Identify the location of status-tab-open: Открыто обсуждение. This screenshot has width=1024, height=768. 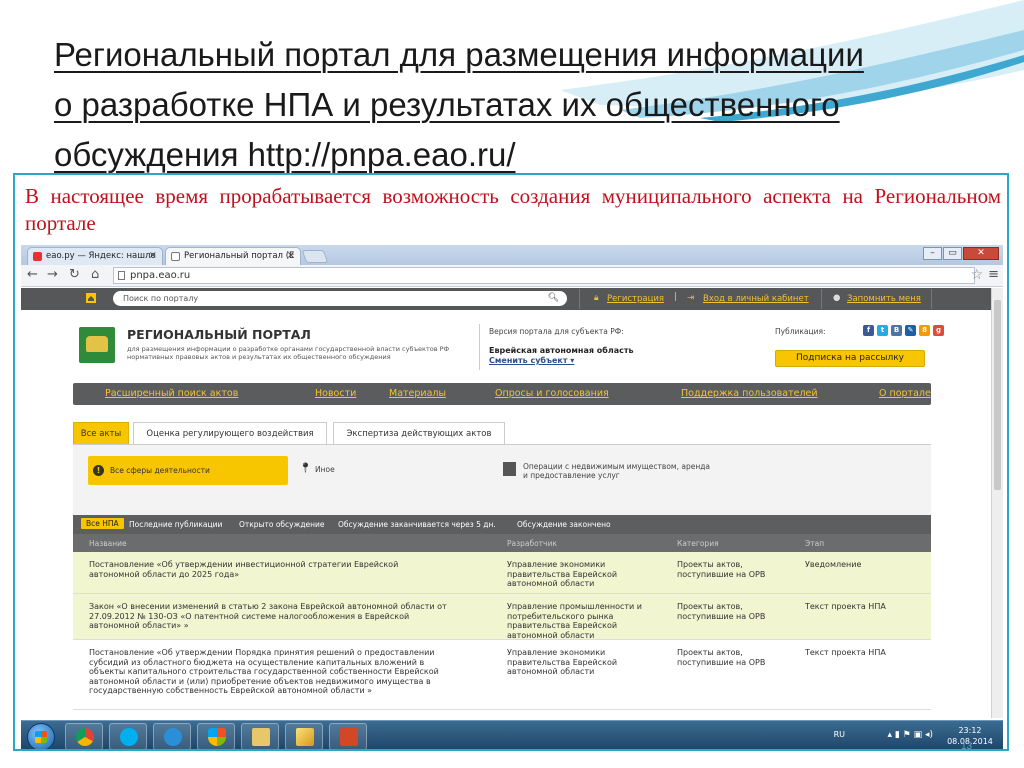
(282, 524).